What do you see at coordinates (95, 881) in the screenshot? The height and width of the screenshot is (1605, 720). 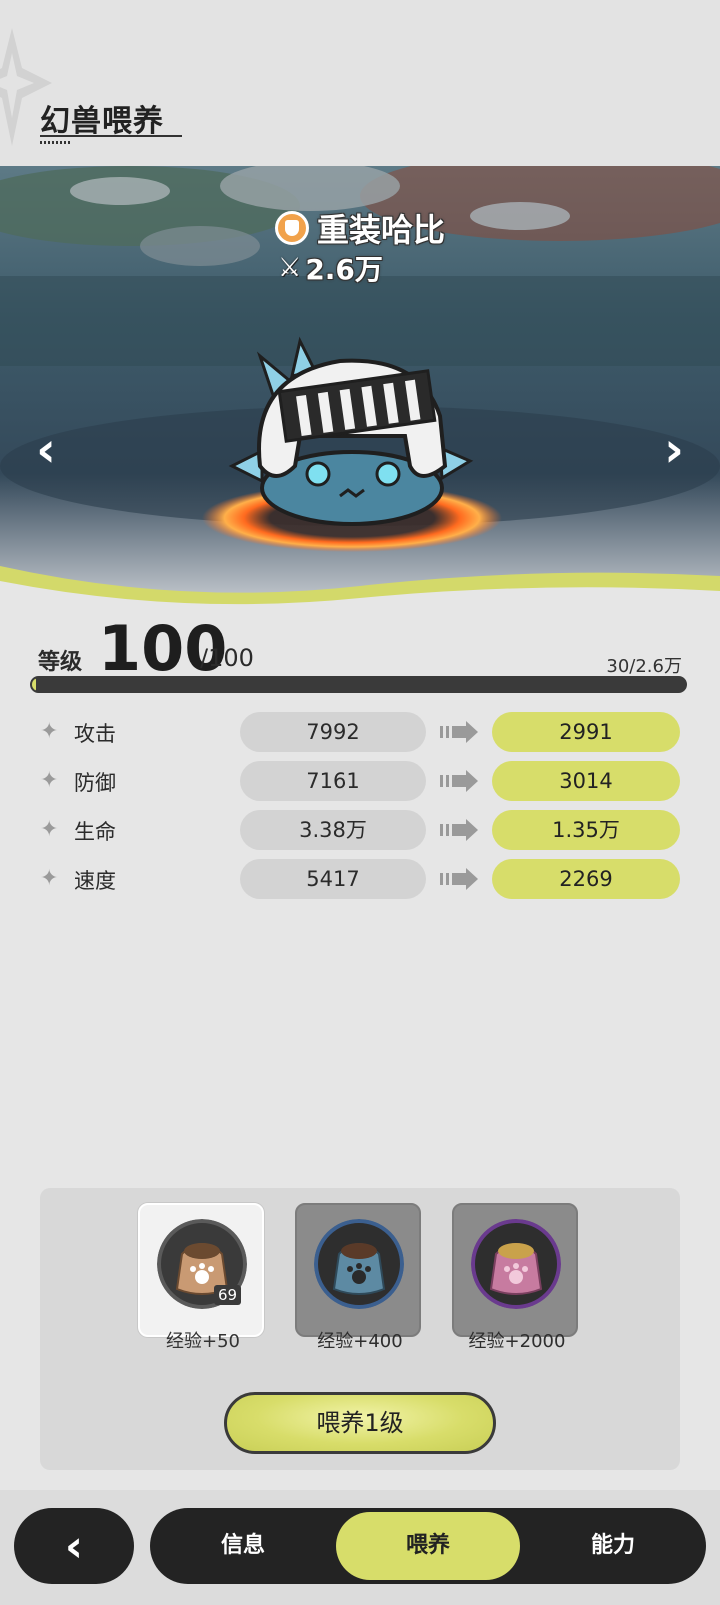 I see `stat-name: 速度` at bounding box center [95, 881].